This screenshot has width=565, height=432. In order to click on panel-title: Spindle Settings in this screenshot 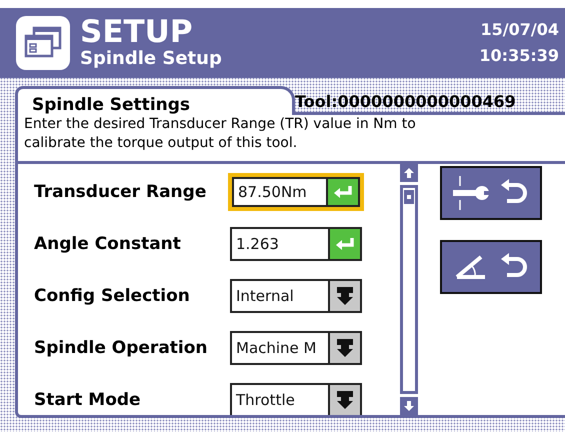, I will do `click(112, 105)`.